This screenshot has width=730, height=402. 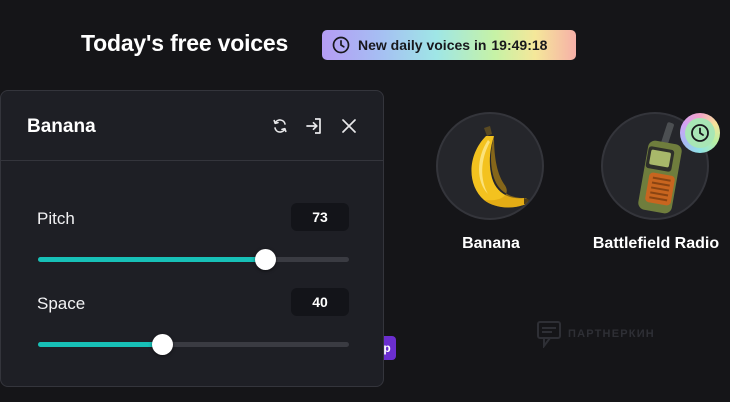 I want to click on page-title: Today's free voices, so click(x=185, y=43).